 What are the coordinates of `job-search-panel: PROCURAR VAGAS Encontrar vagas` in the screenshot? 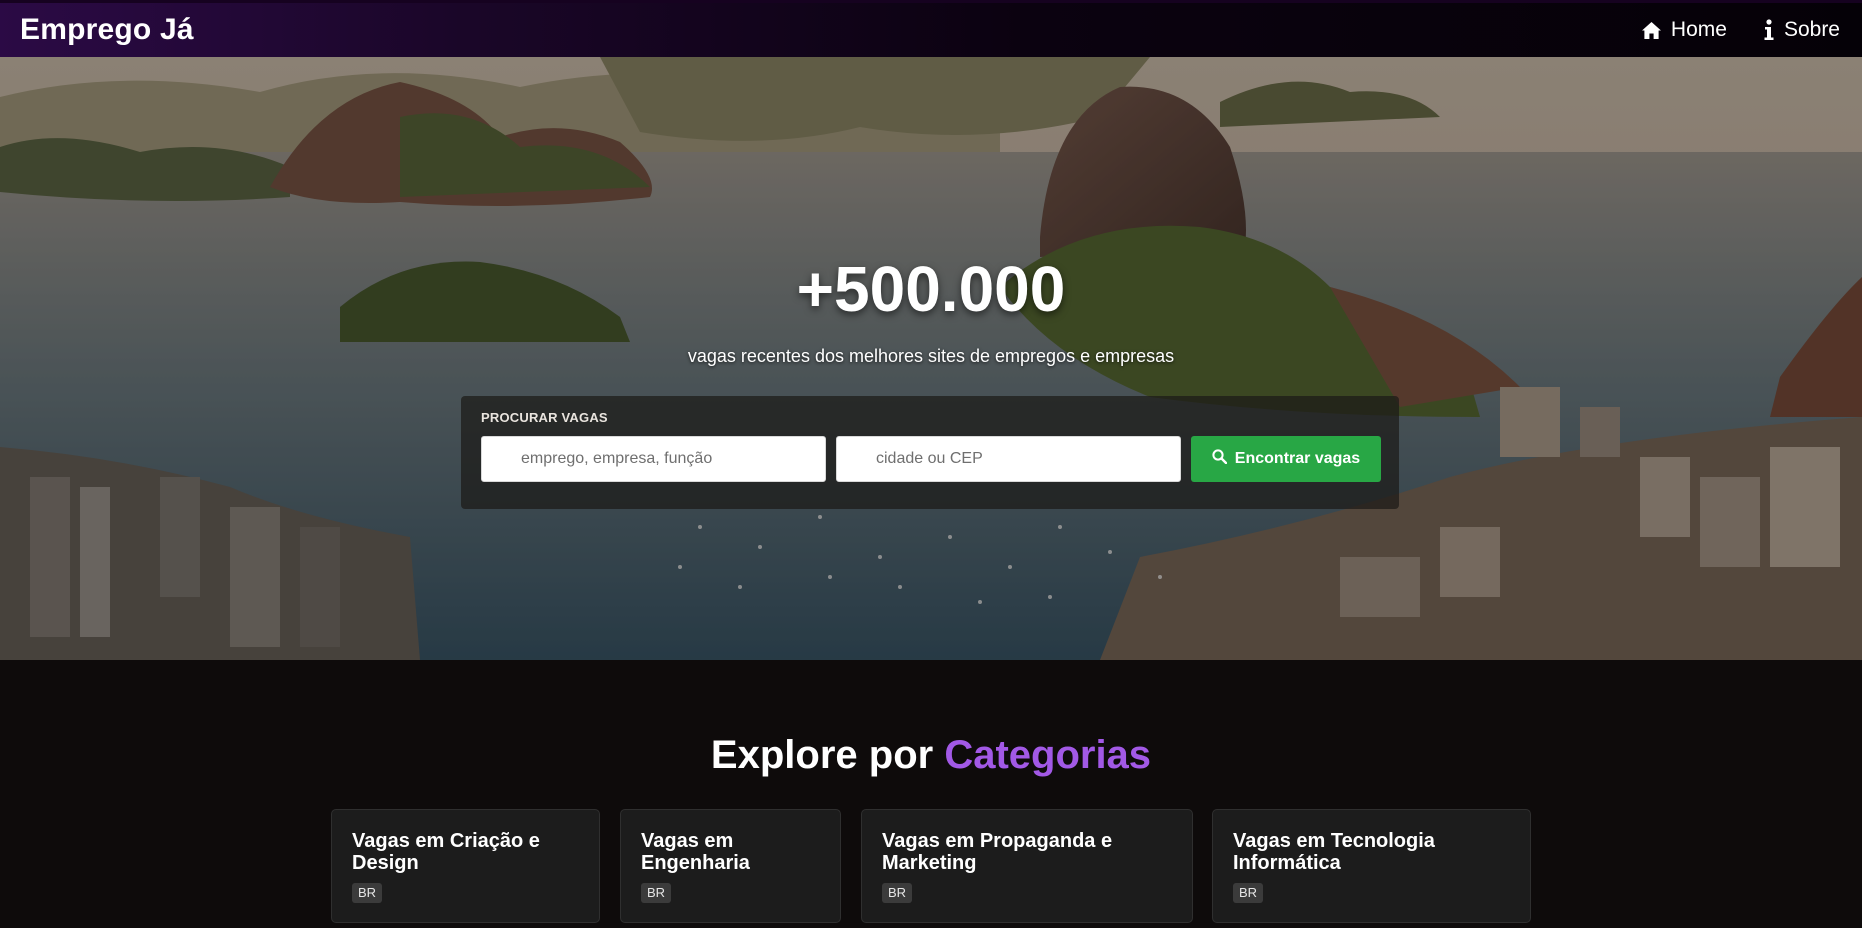 It's located at (930, 452).